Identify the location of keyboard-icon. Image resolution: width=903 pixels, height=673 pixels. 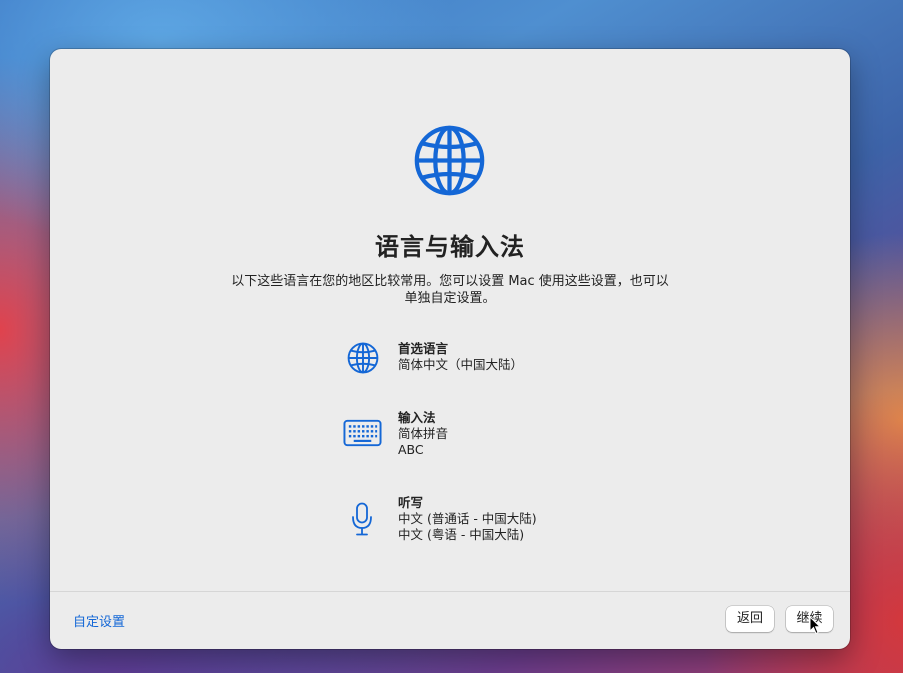
(362, 433).